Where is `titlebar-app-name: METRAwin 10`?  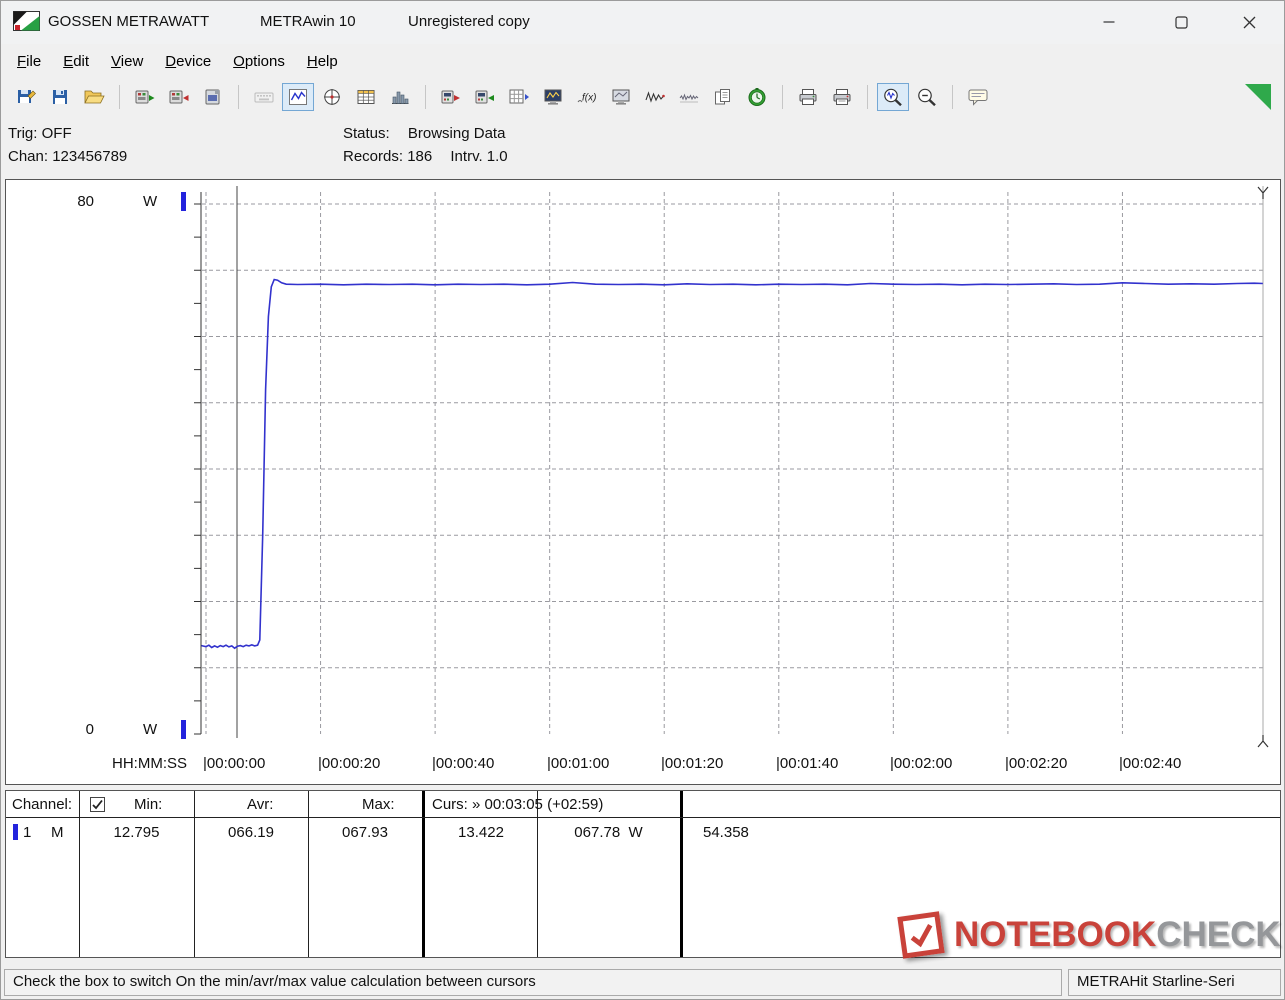
titlebar-app-name: METRAwin 10 is located at coordinates (308, 21).